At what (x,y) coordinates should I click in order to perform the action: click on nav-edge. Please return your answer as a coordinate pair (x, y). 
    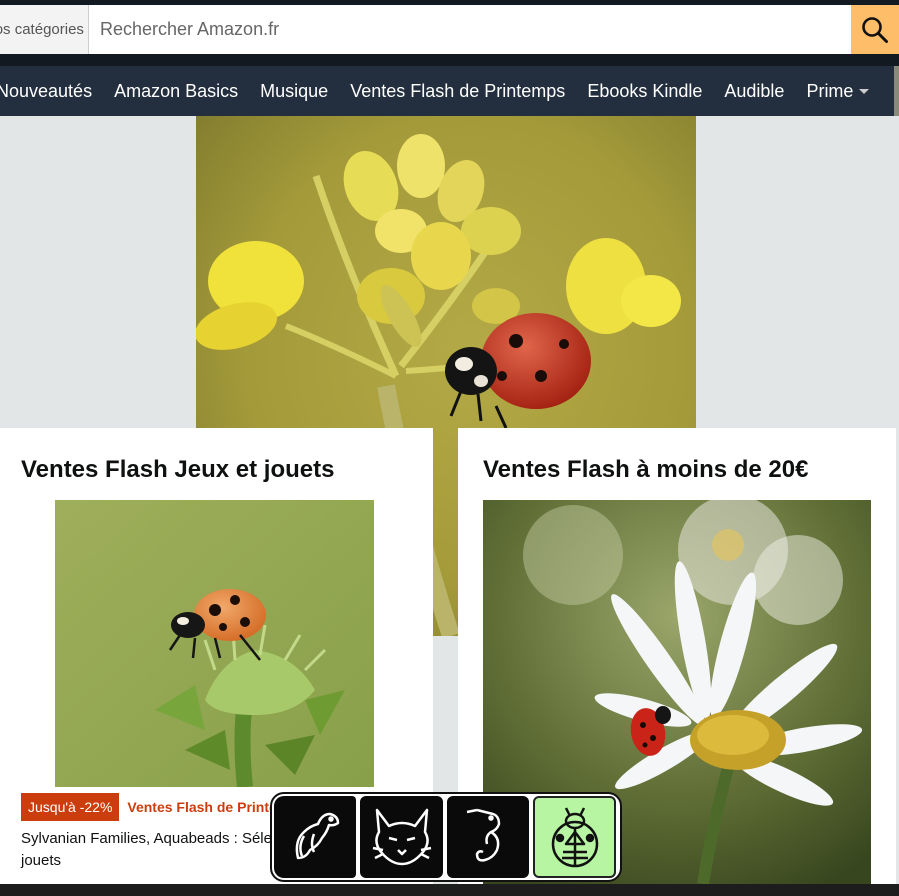
    Looking at the image, I should click on (896, 91).